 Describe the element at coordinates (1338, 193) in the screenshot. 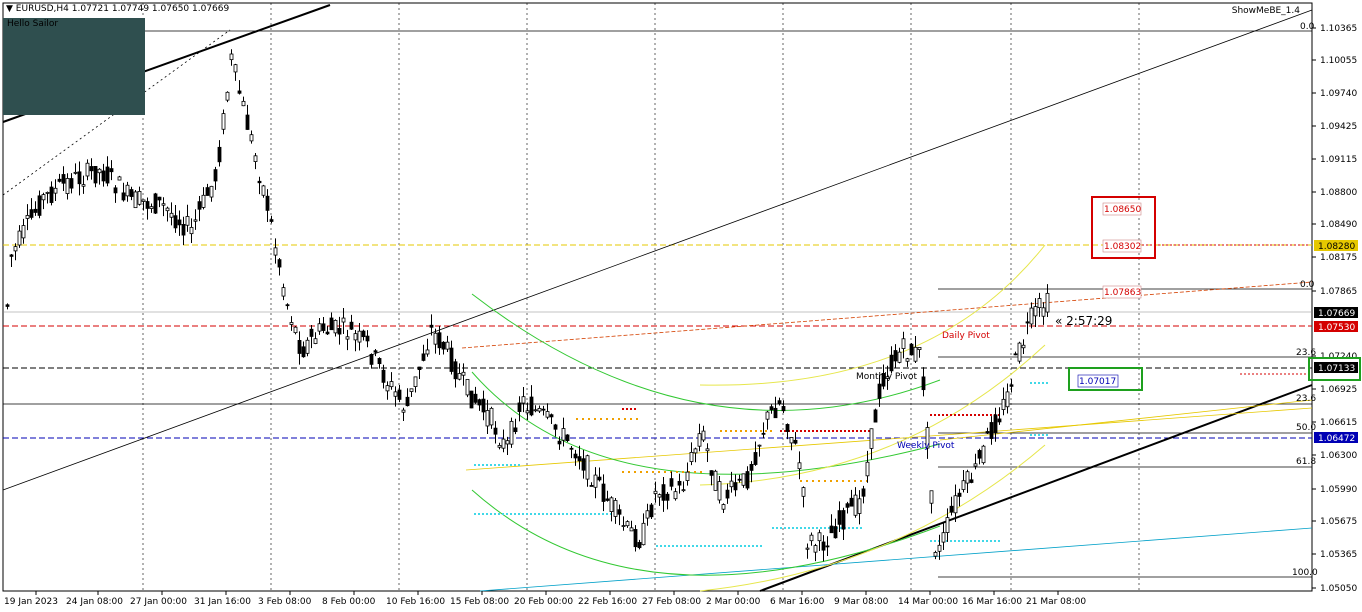

I see `price-tick-label: 1.08800` at that location.